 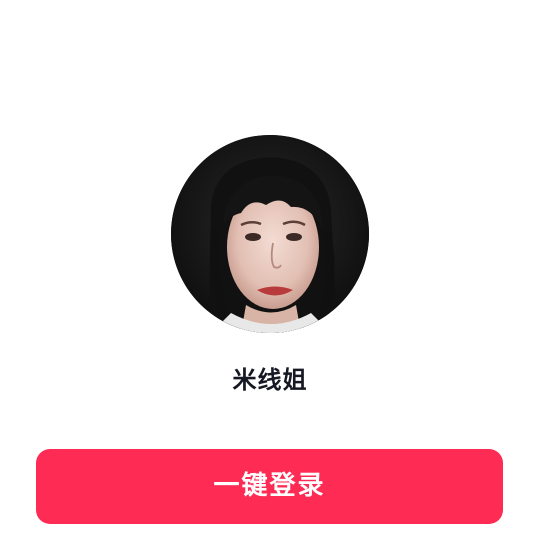 What do you see at coordinates (269, 486) in the screenshot?
I see `one-tap-login-button: 一键登录` at bounding box center [269, 486].